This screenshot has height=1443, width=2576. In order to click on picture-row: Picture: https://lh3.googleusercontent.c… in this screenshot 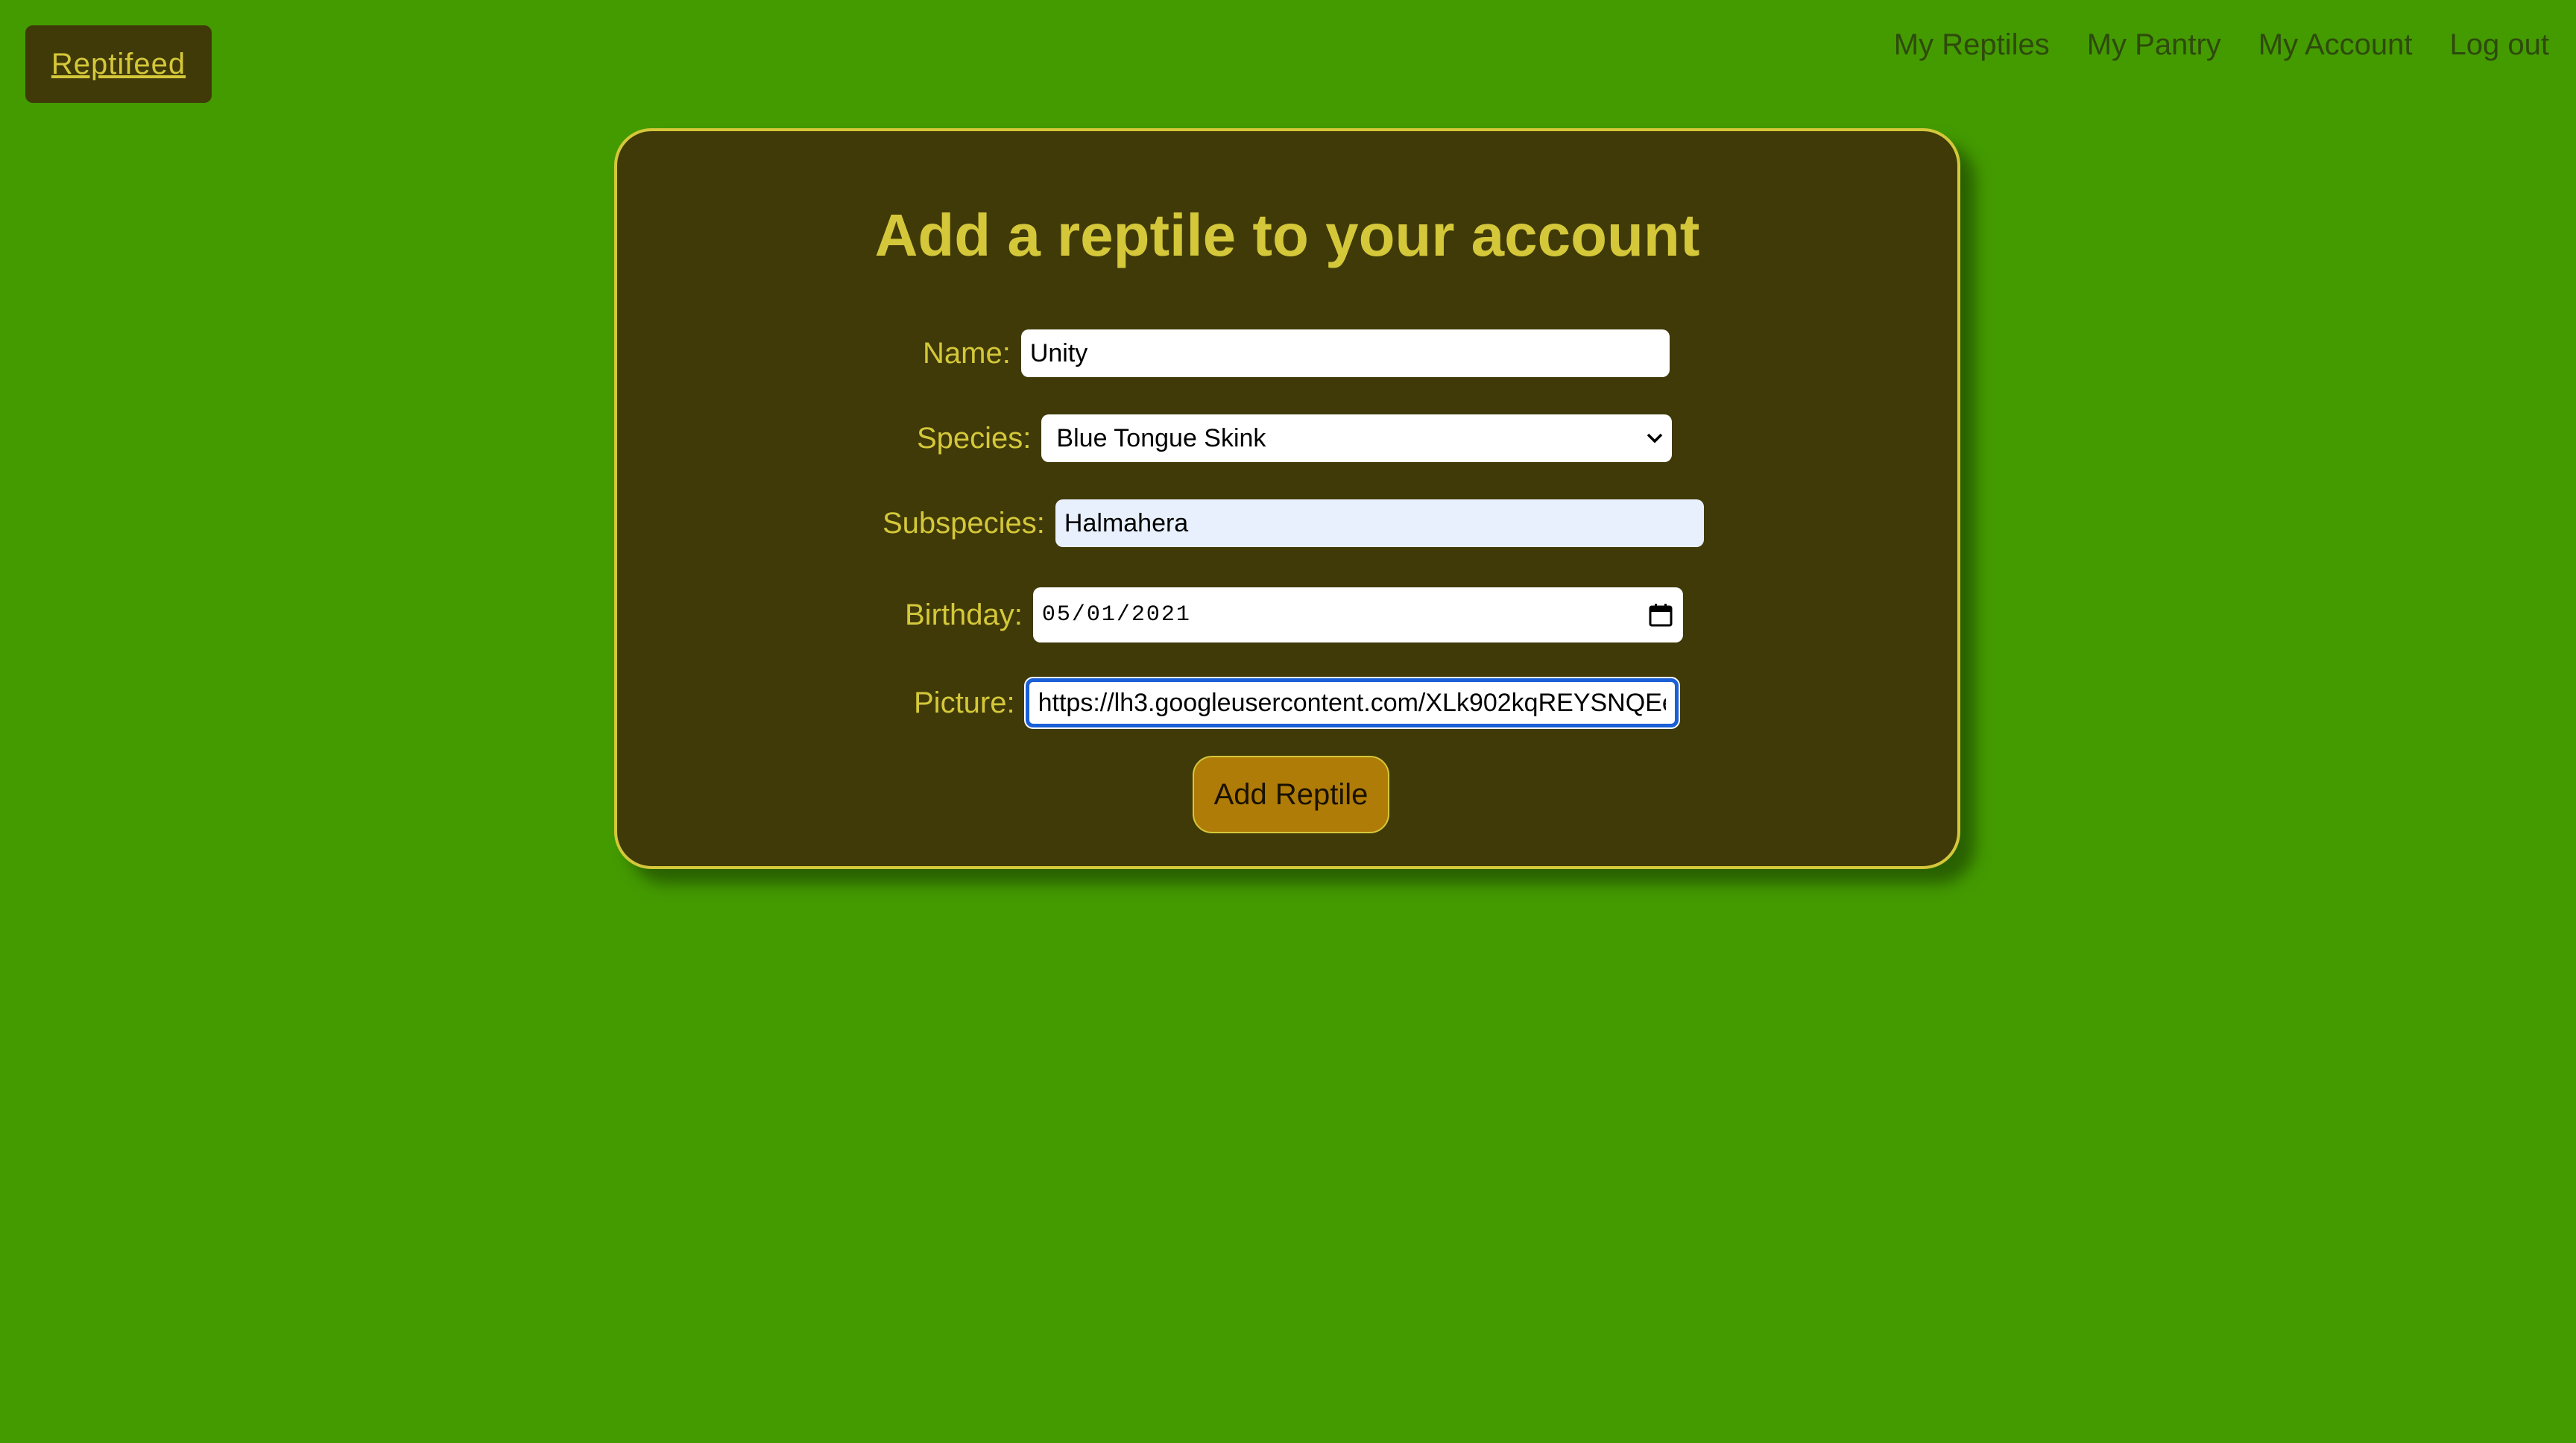, I will do `click(1296, 702)`.